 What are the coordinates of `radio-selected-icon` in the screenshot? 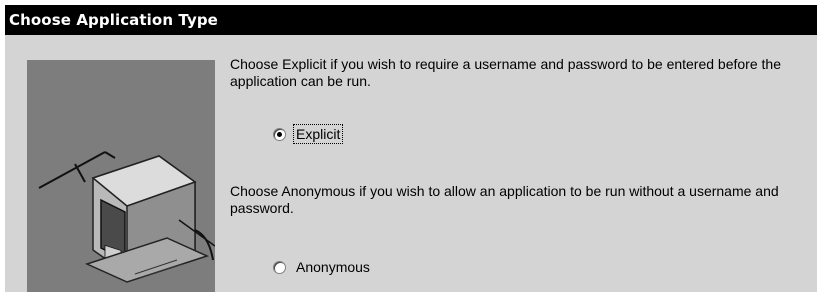 It's located at (279, 134).